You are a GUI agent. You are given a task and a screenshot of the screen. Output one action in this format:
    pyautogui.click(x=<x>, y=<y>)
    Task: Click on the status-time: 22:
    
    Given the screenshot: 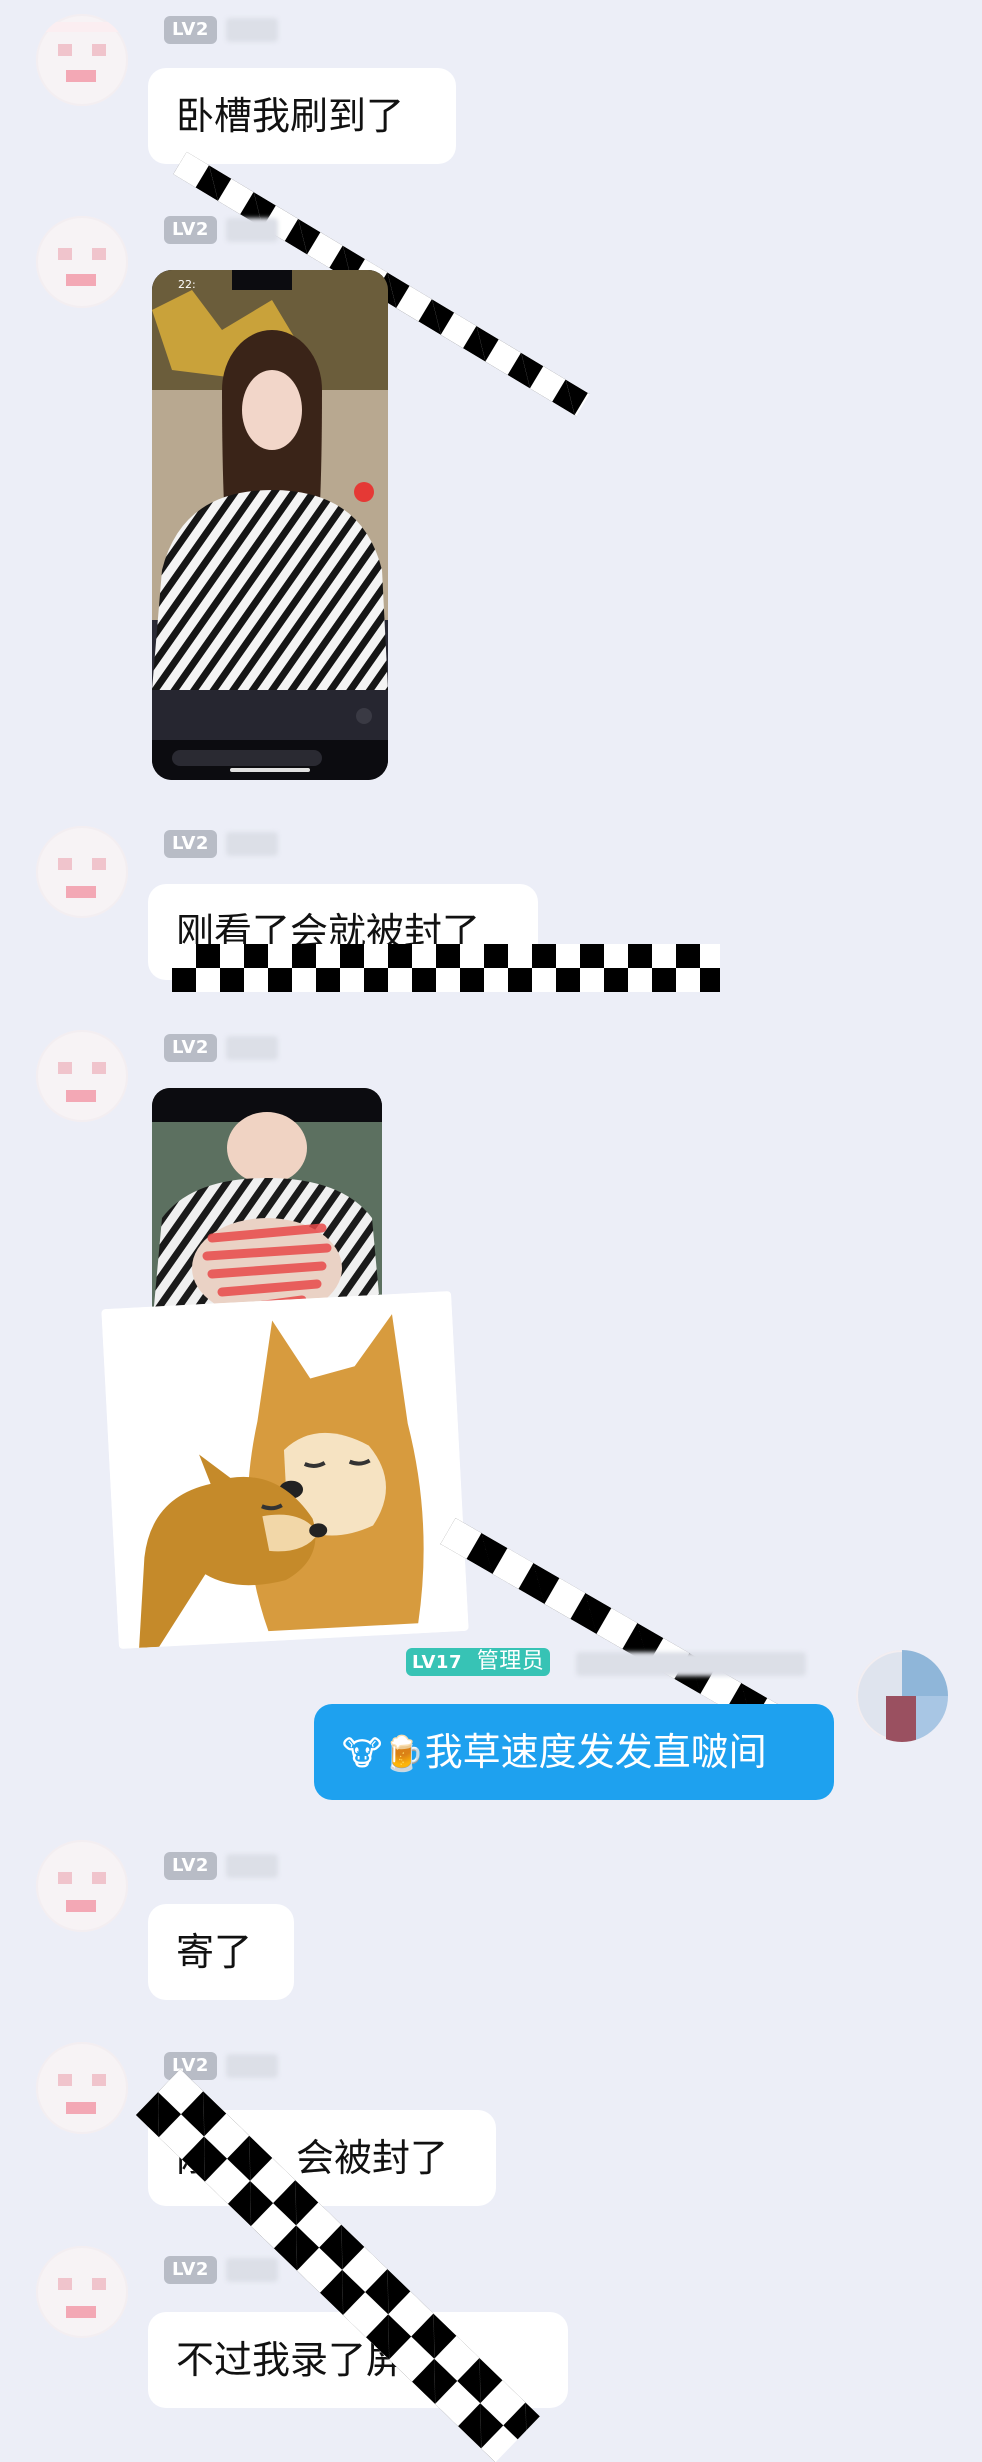 What is the action you would take?
    pyautogui.click(x=187, y=284)
    